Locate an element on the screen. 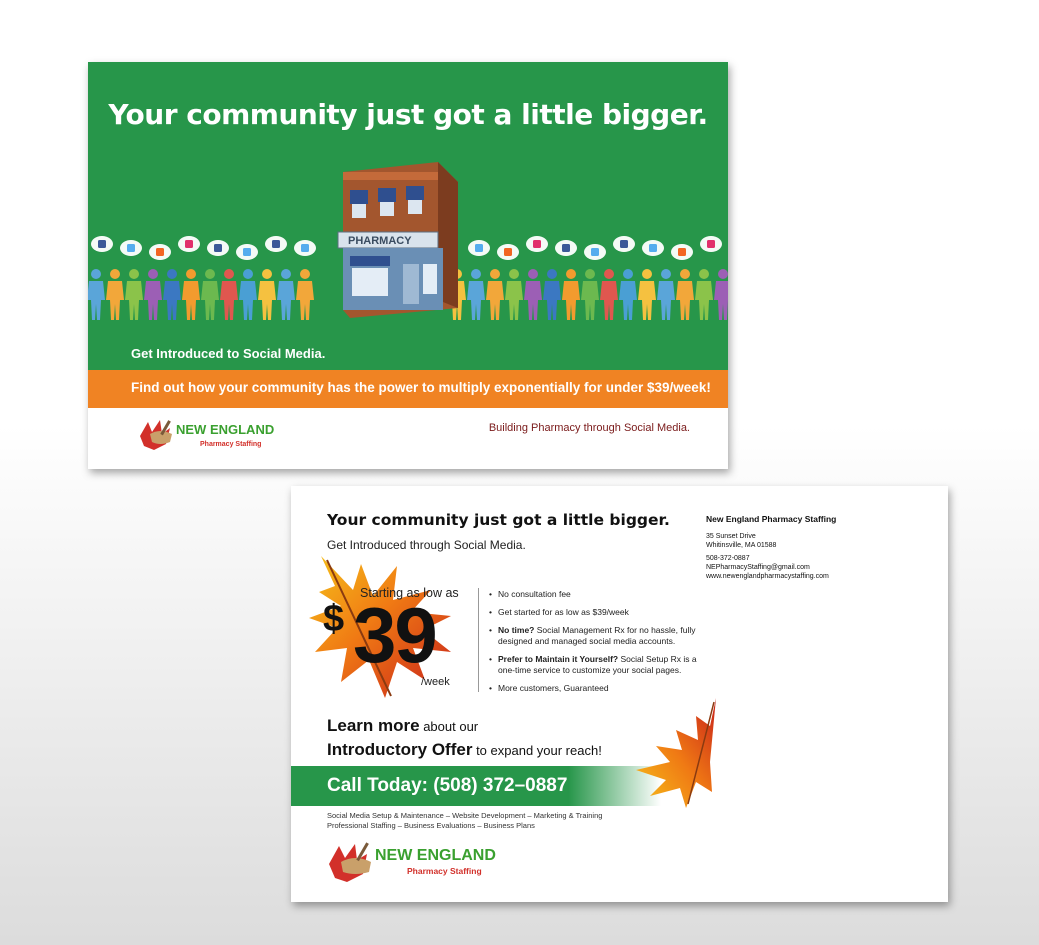  price-amount: 39 is located at coordinates (395, 635).